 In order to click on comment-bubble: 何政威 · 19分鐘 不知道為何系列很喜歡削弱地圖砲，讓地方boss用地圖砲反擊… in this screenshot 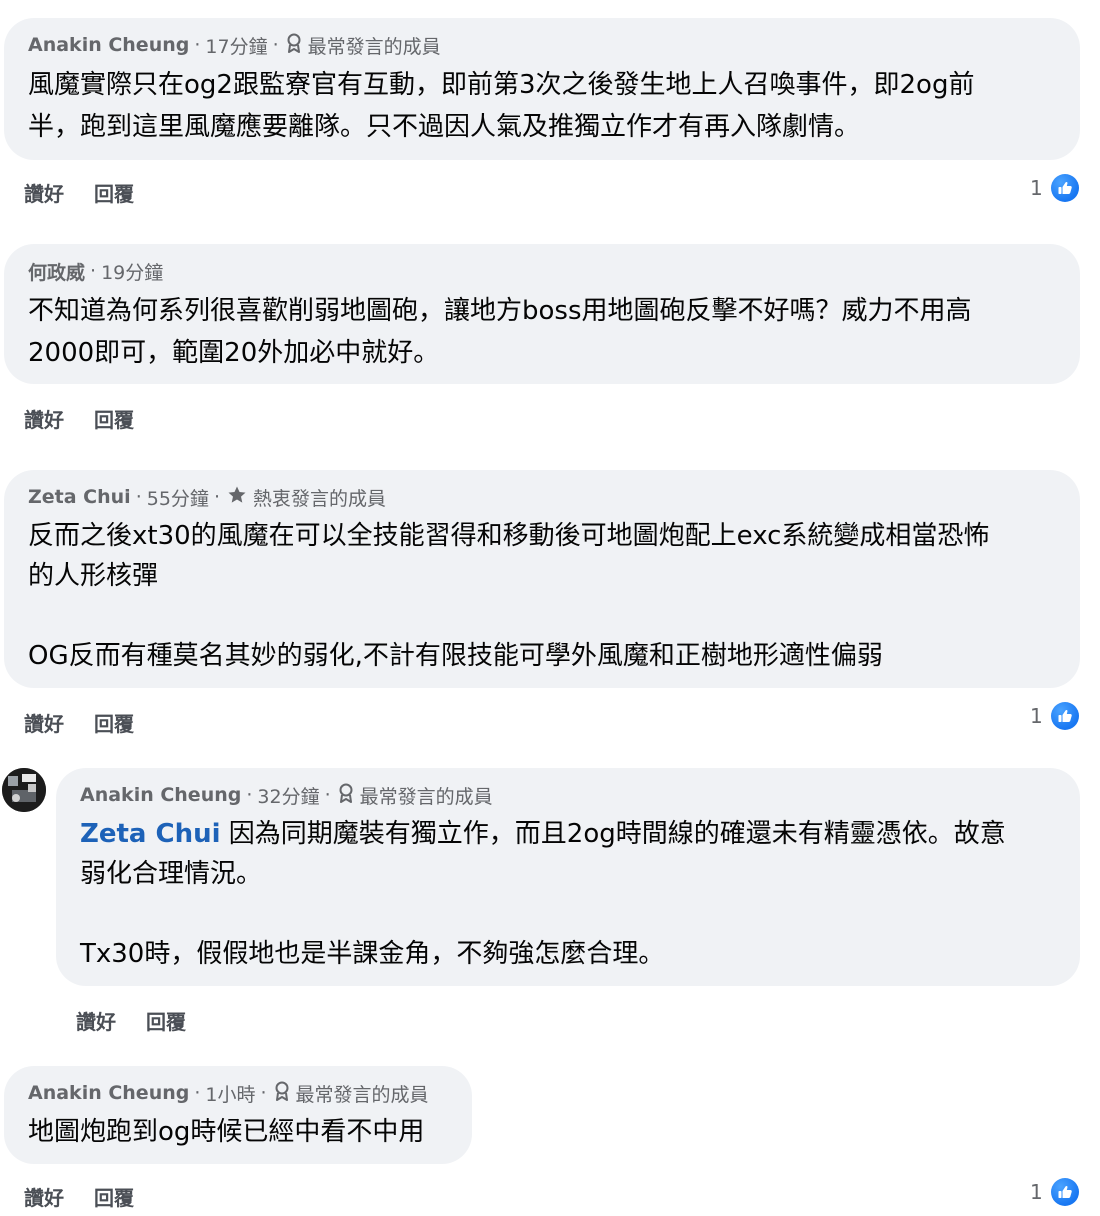, I will do `click(542, 314)`.